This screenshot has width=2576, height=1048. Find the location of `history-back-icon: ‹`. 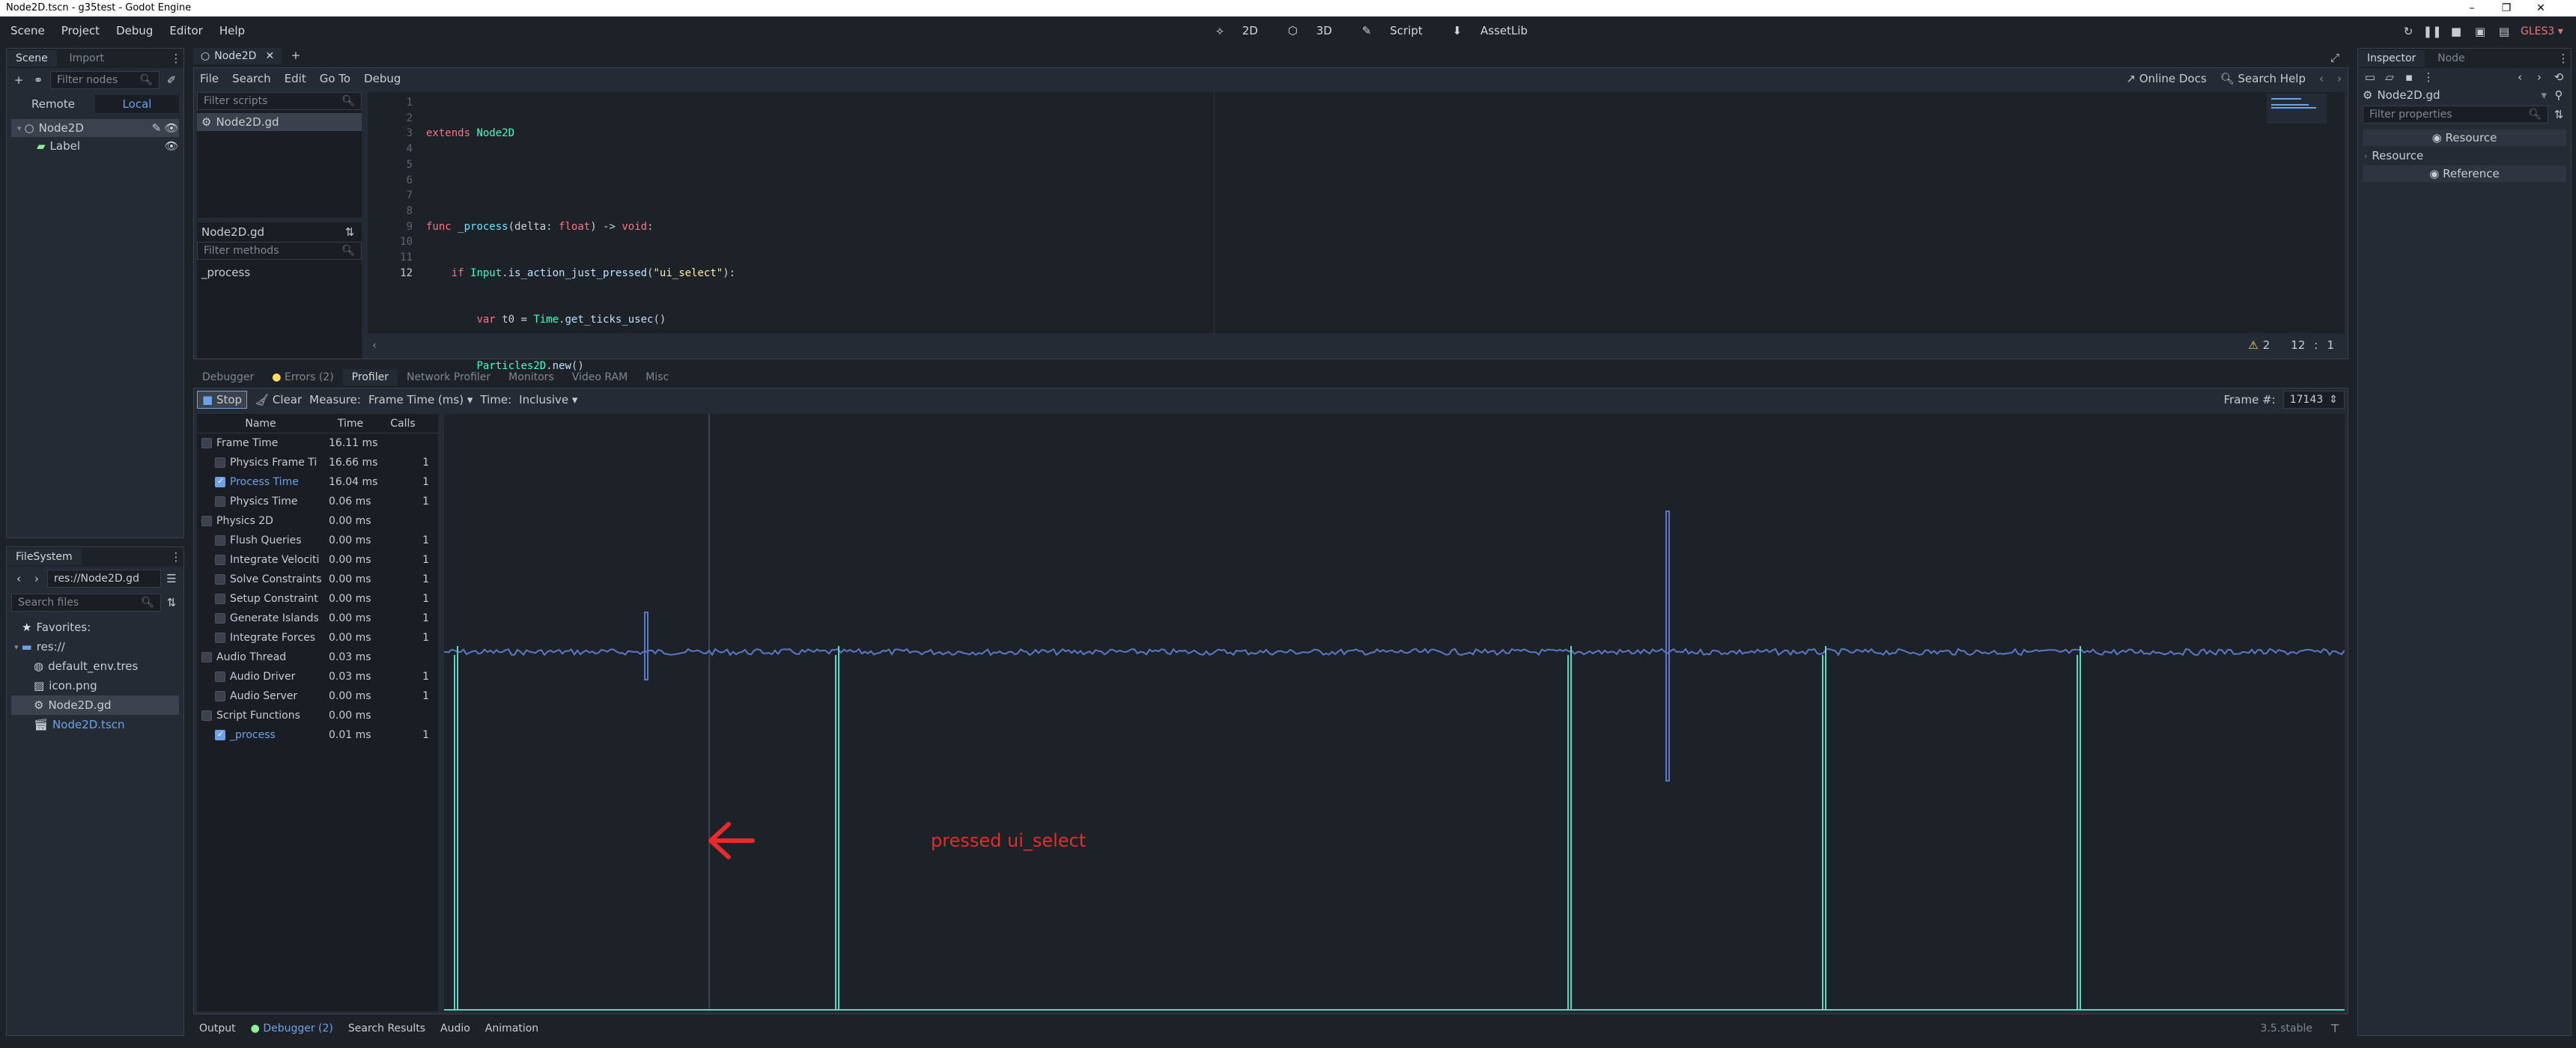

history-back-icon: ‹ is located at coordinates (2519, 77).